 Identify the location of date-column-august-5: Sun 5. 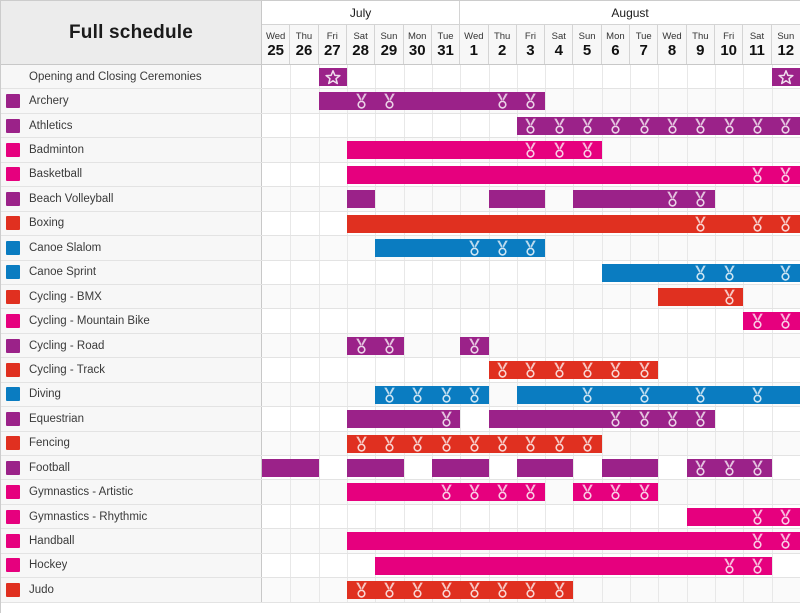
(587, 44).